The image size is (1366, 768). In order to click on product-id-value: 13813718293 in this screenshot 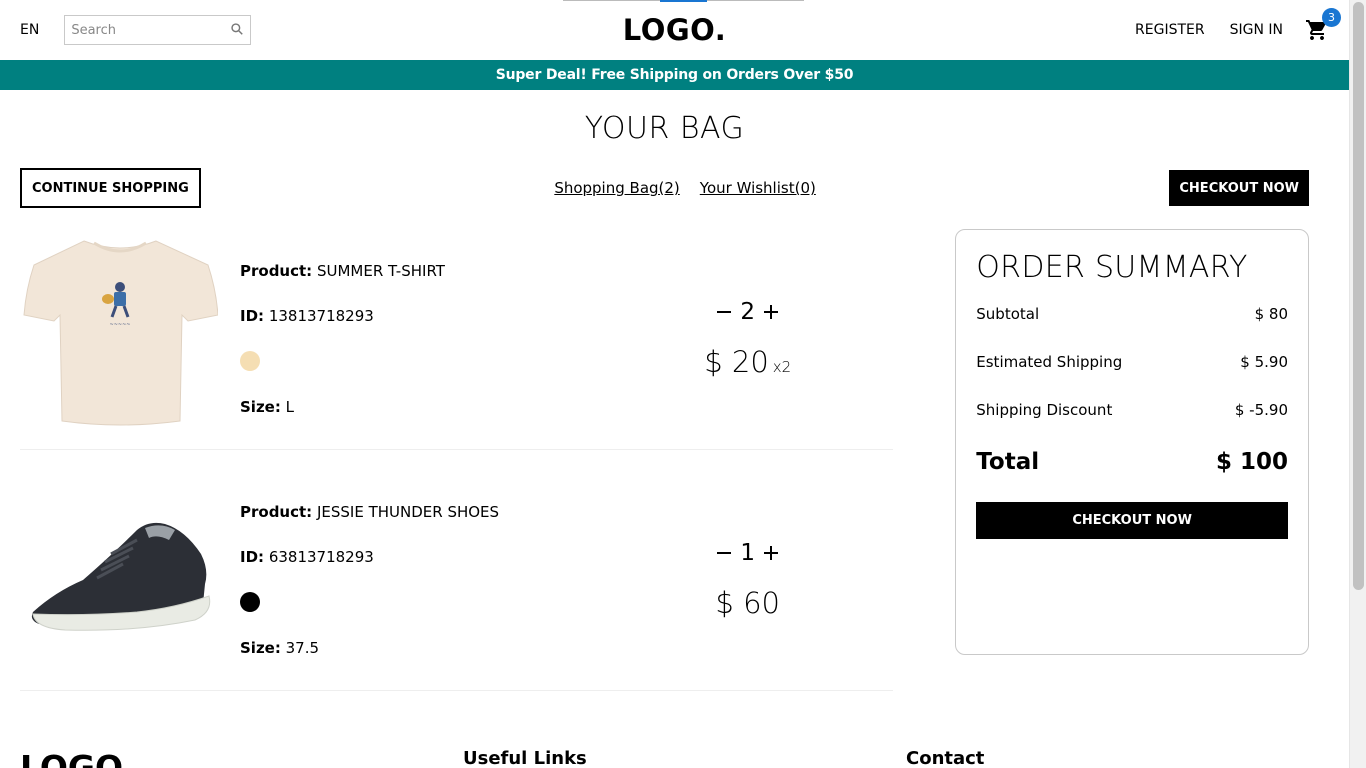, I will do `click(321, 315)`.